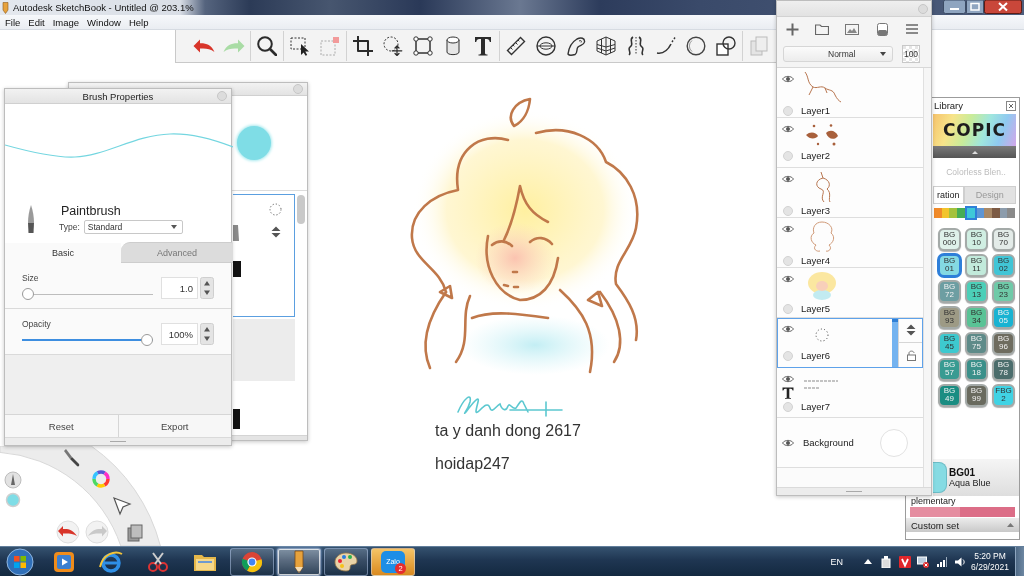 The height and width of the screenshot is (576, 1024). I want to click on marker-button: BG 96, so click(1003, 343).